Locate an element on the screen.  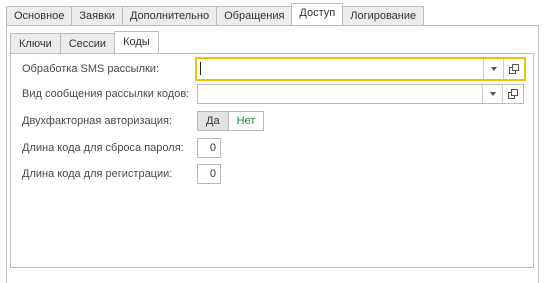
tab-kody: Коды is located at coordinates (136, 42).